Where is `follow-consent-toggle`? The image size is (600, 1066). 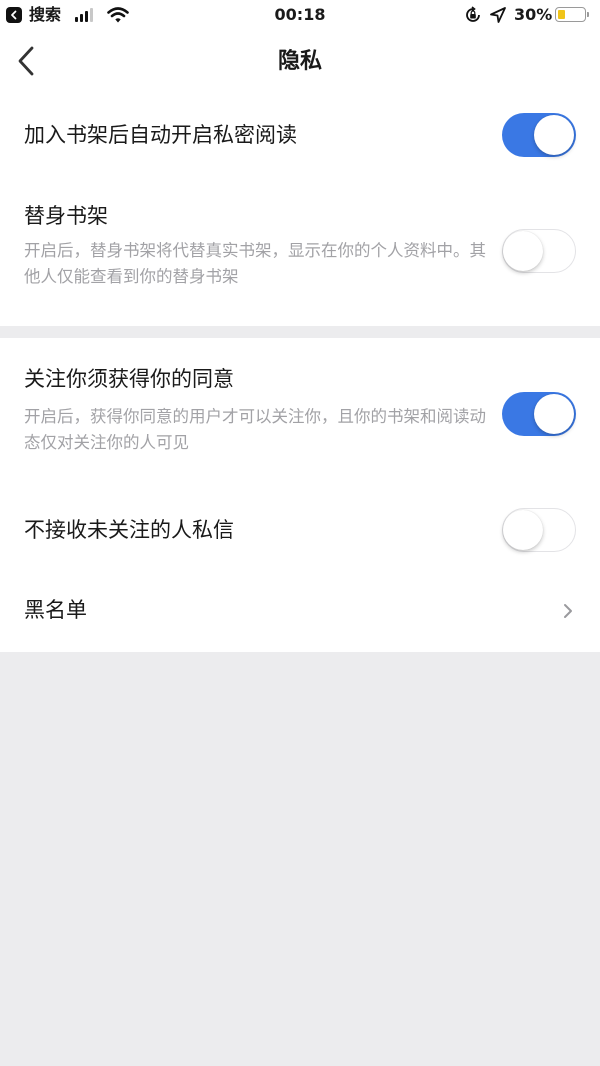 follow-consent-toggle is located at coordinates (539, 414).